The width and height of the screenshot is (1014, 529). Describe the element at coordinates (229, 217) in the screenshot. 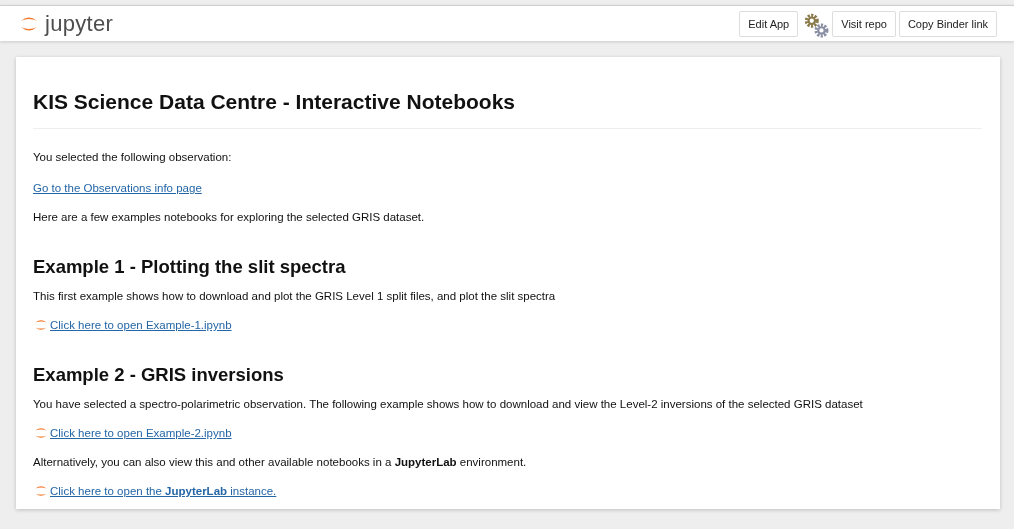

I see `paragraph: Here are a few examples notebooks for exploring the selected GRIS dataset.` at that location.